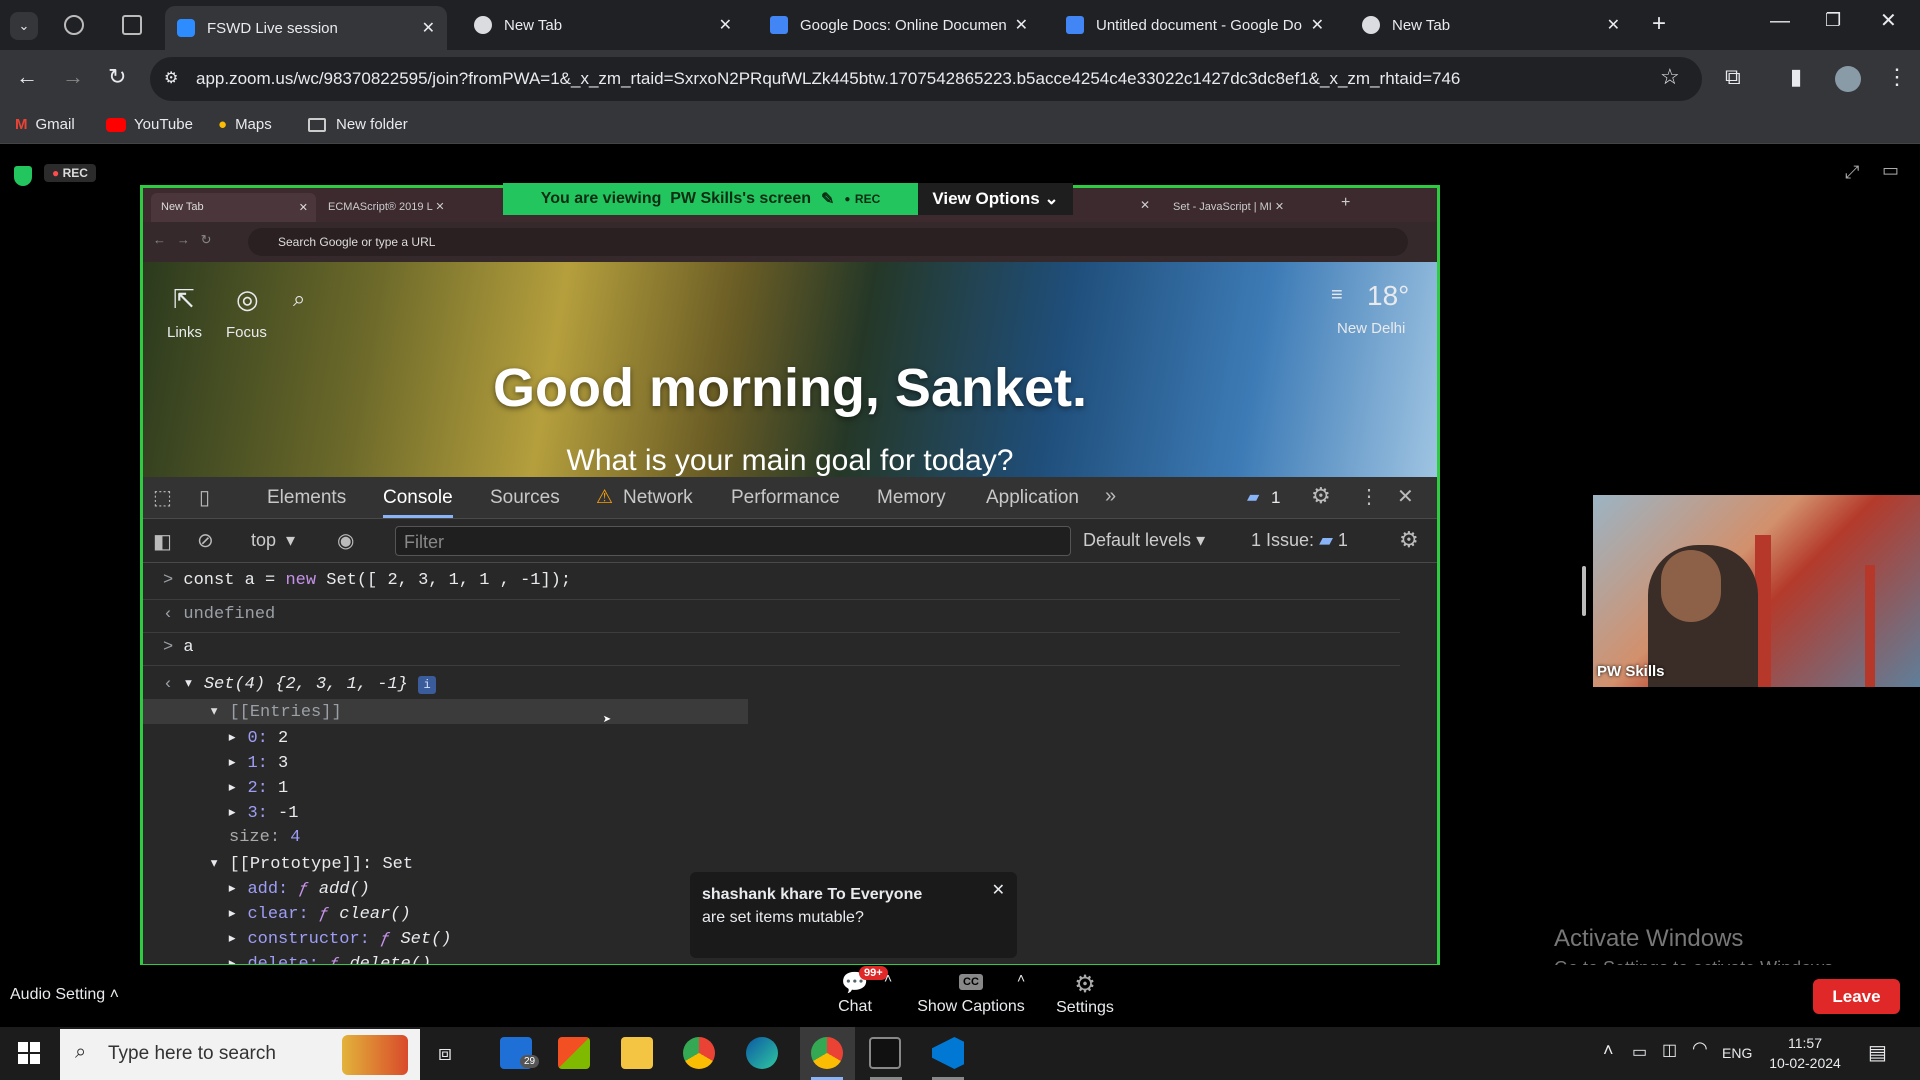 Image resolution: width=1920 pixels, height=1080 pixels. Describe the element at coordinates (1890, 170) in the screenshot. I see `screen-options-icon: ▭` at that location.